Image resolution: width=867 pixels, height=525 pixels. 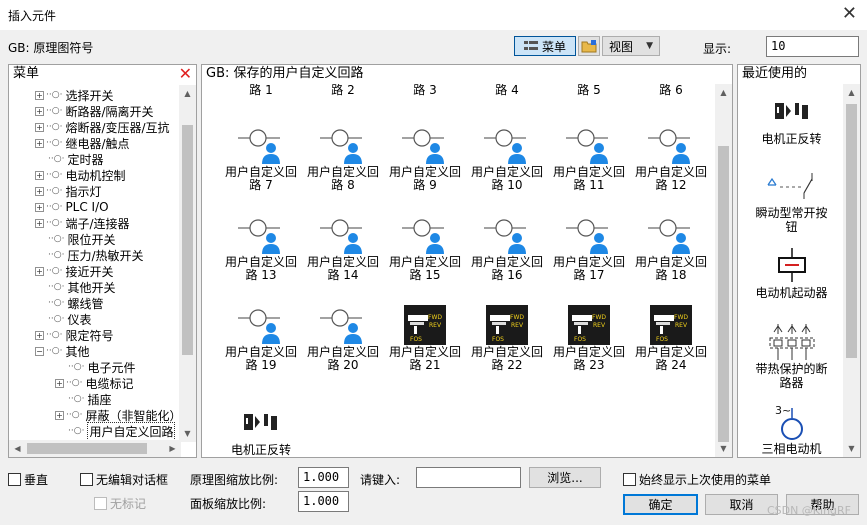 I want to click on menu-tree-item: + ··○· PLC I/O, so click(x=72, y=207).